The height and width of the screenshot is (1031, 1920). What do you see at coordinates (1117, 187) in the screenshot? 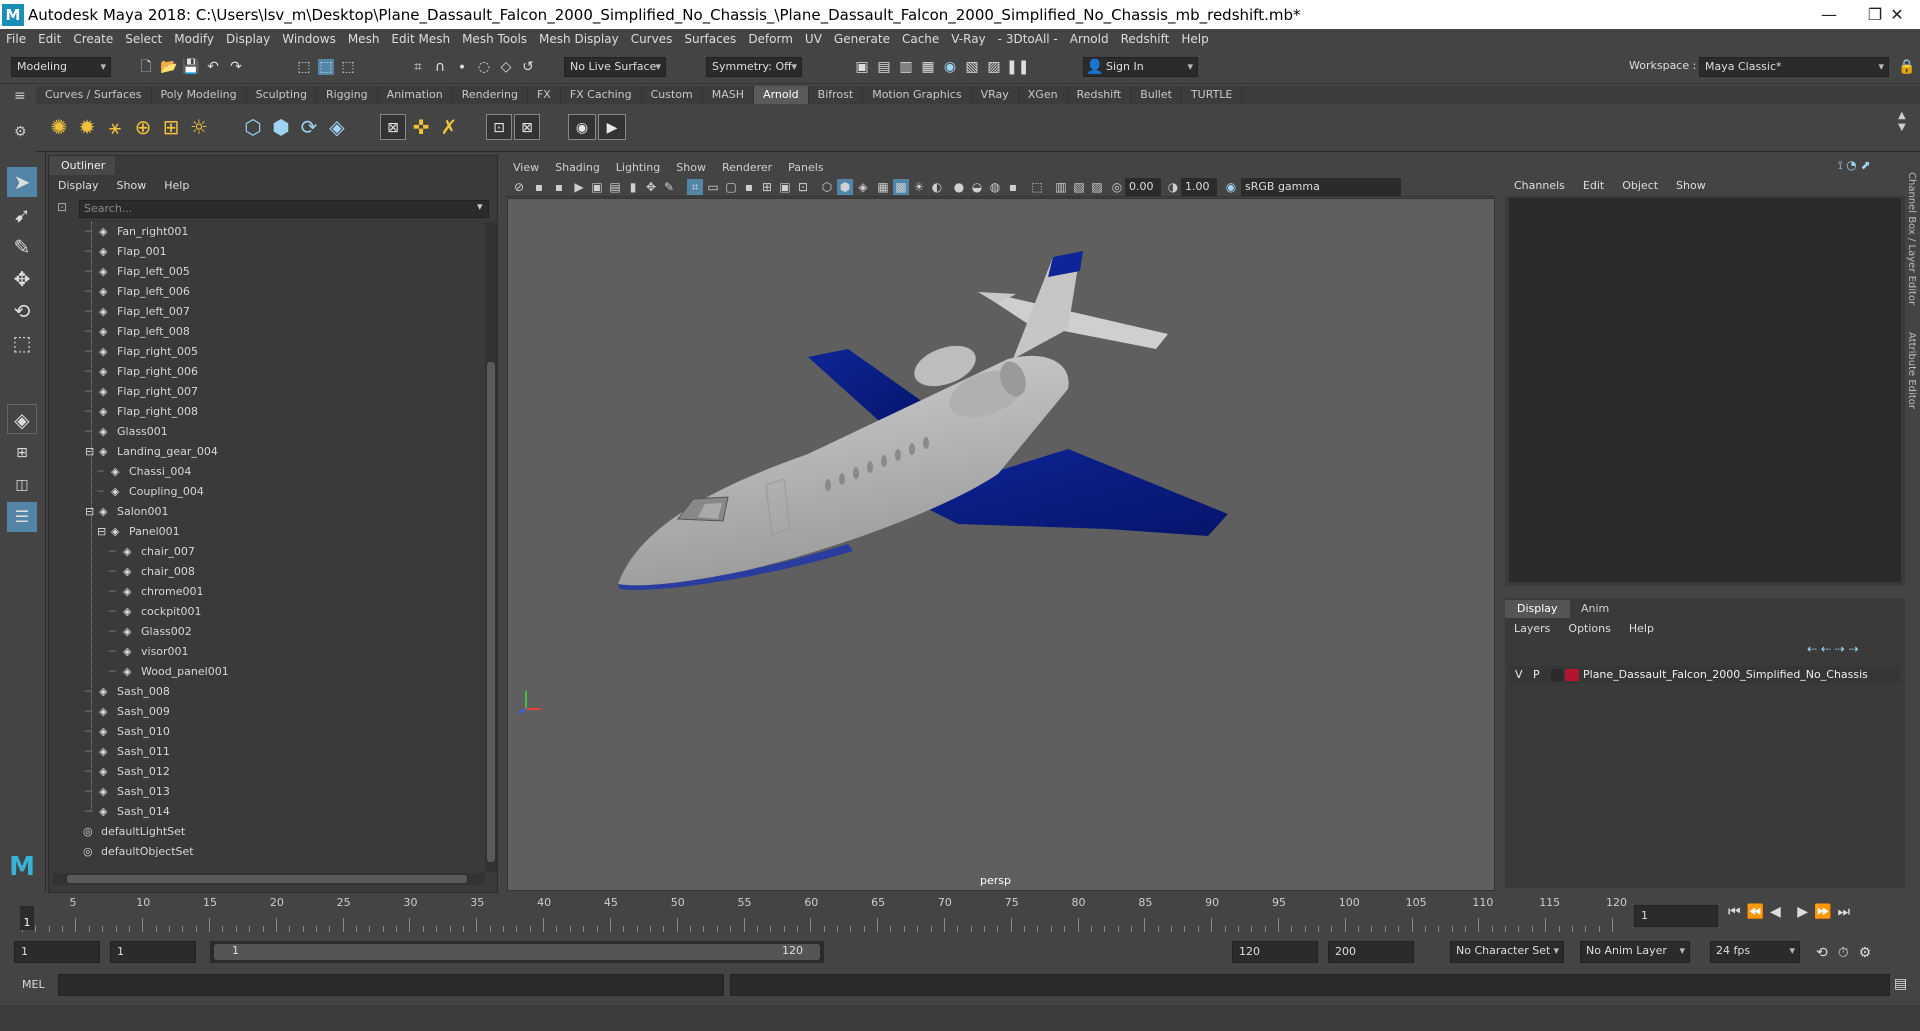
I see `exposure-icon: ◎` at bounding box center [1117, 187].